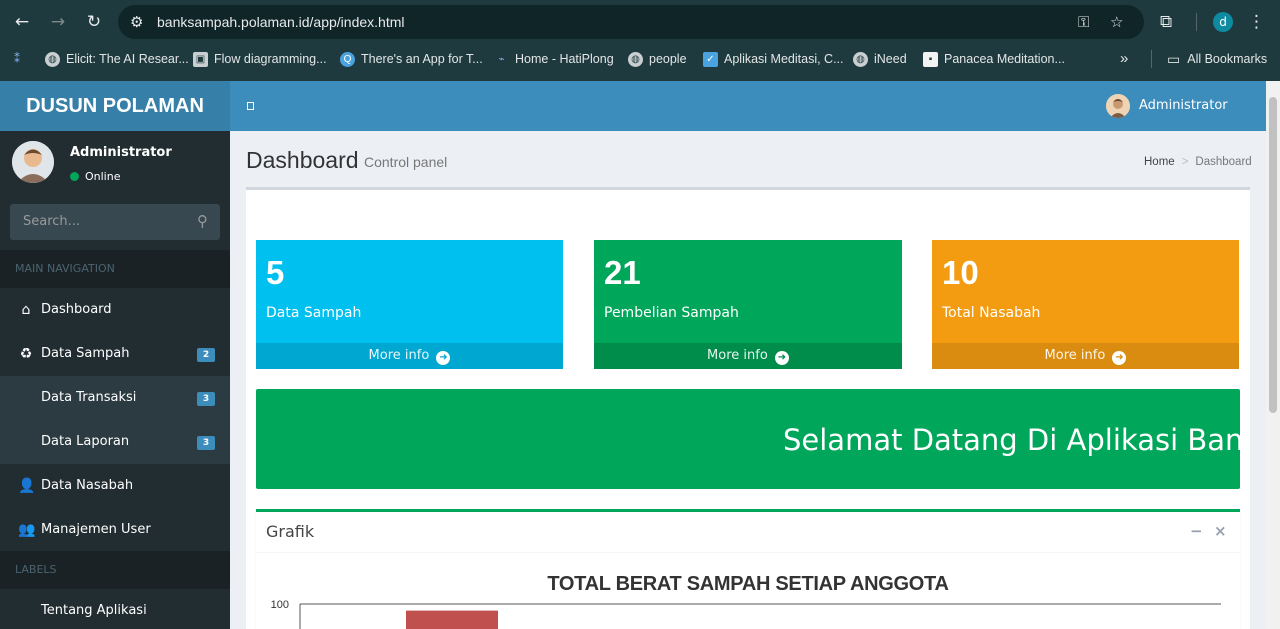  What do you see at coordinates (281, 22) in the screenshot?
I see `url-text: banksampah.polaman.id/app/index.html` at bounding box center [281, 22].